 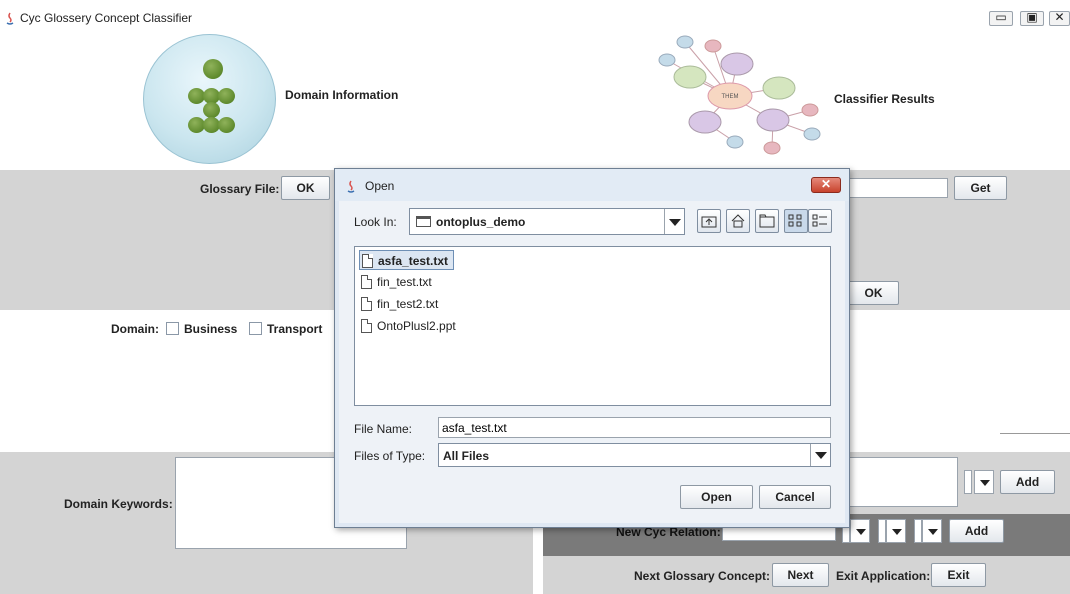 What do you see at coordinates (716, 497) in the screenshot?
I see `open-button: Open` at bounding box center [716, 497].